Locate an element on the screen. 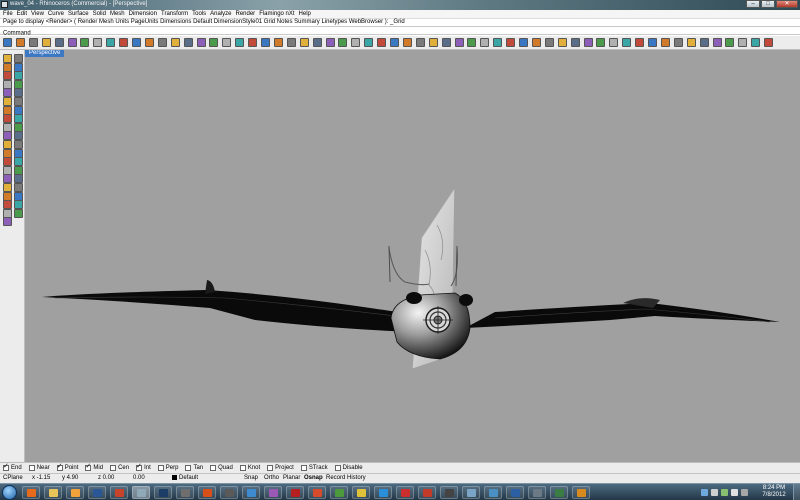 The width and height of the screenshot is (800, 500). menu-dimension: Dimension is located at coordinates (143, 14).